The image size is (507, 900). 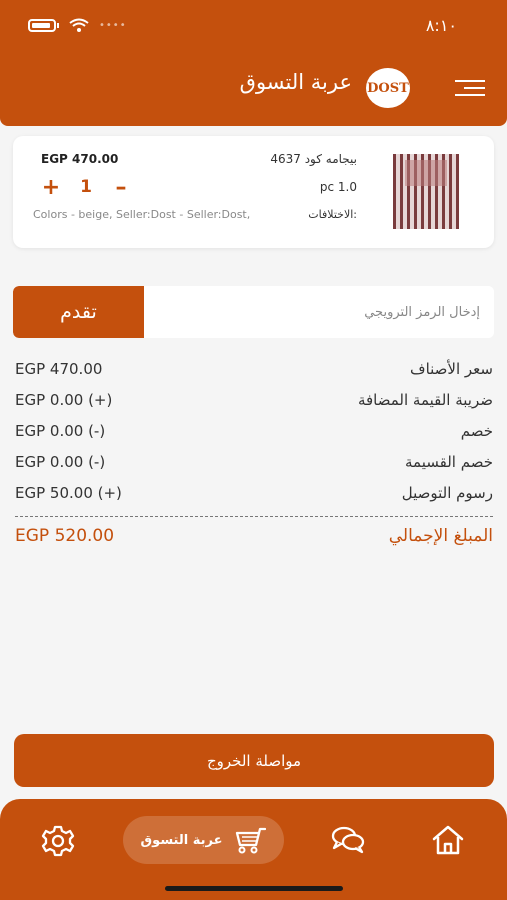 What do you see at coordinates (254, 888) in the screenshot?
I see `home-indicator` at bounding box center [254, 888].